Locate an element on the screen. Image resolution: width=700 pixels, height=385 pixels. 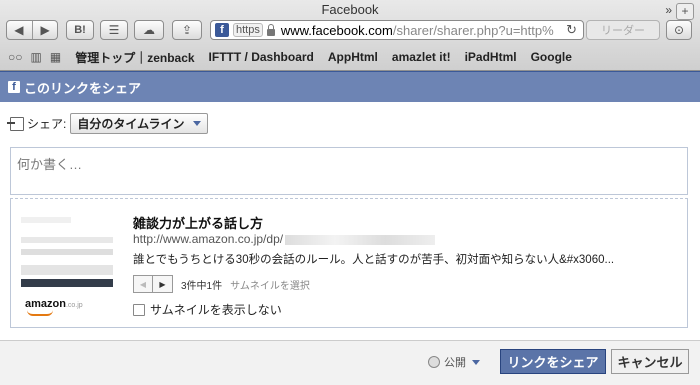
reload-icon: ↻ is located at coordinates (571, 30).